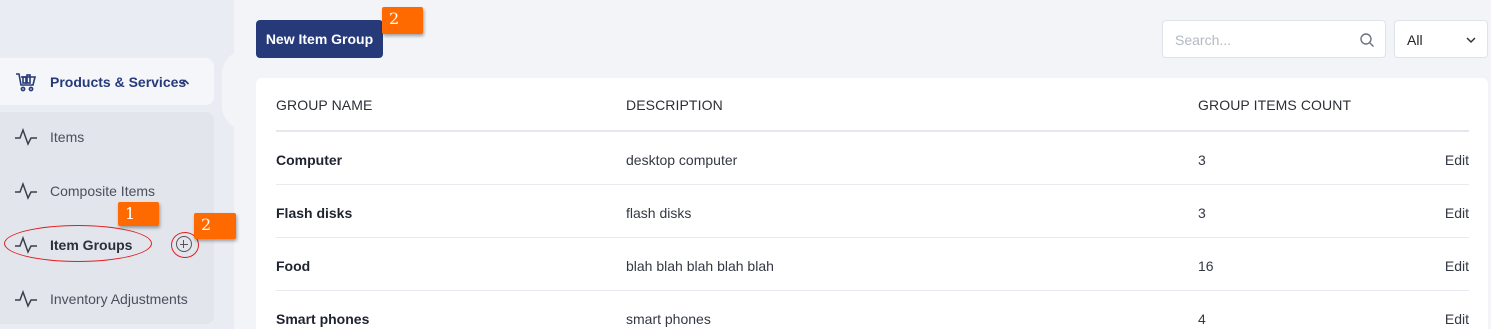 Image resolution: width=1491 pixels, height=329 pixels. Describe the element at coordinates (67, 137) in the screenshot. I see `sidebar-item-label: Items` at that location.